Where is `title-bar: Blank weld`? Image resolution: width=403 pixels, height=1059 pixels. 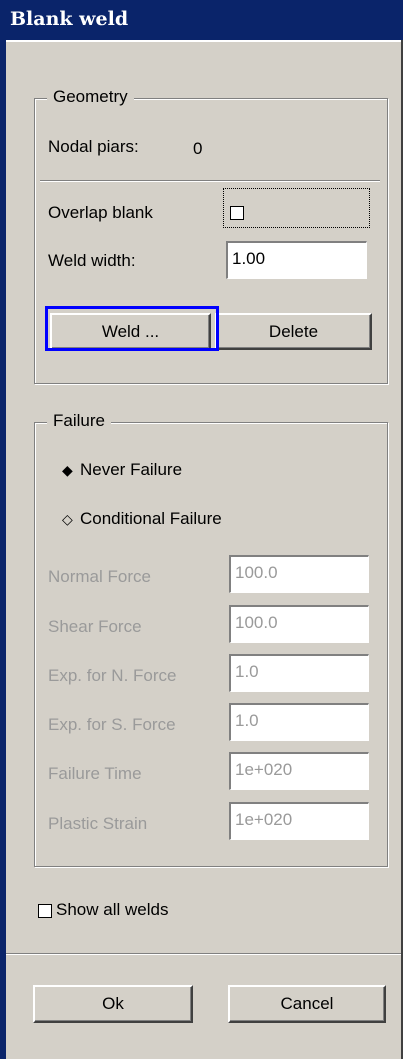 title-bar: Blank weld is located at coordinates (201, 21).